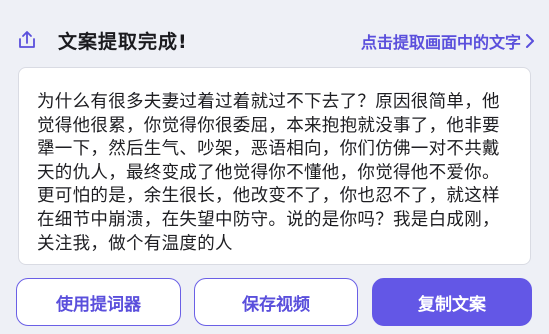  What do you see at coordinates (440, 42) in the screenshot?
I see `extract-text-link-label: 点击提取画面中的文字` at bounding box center [440, 42].